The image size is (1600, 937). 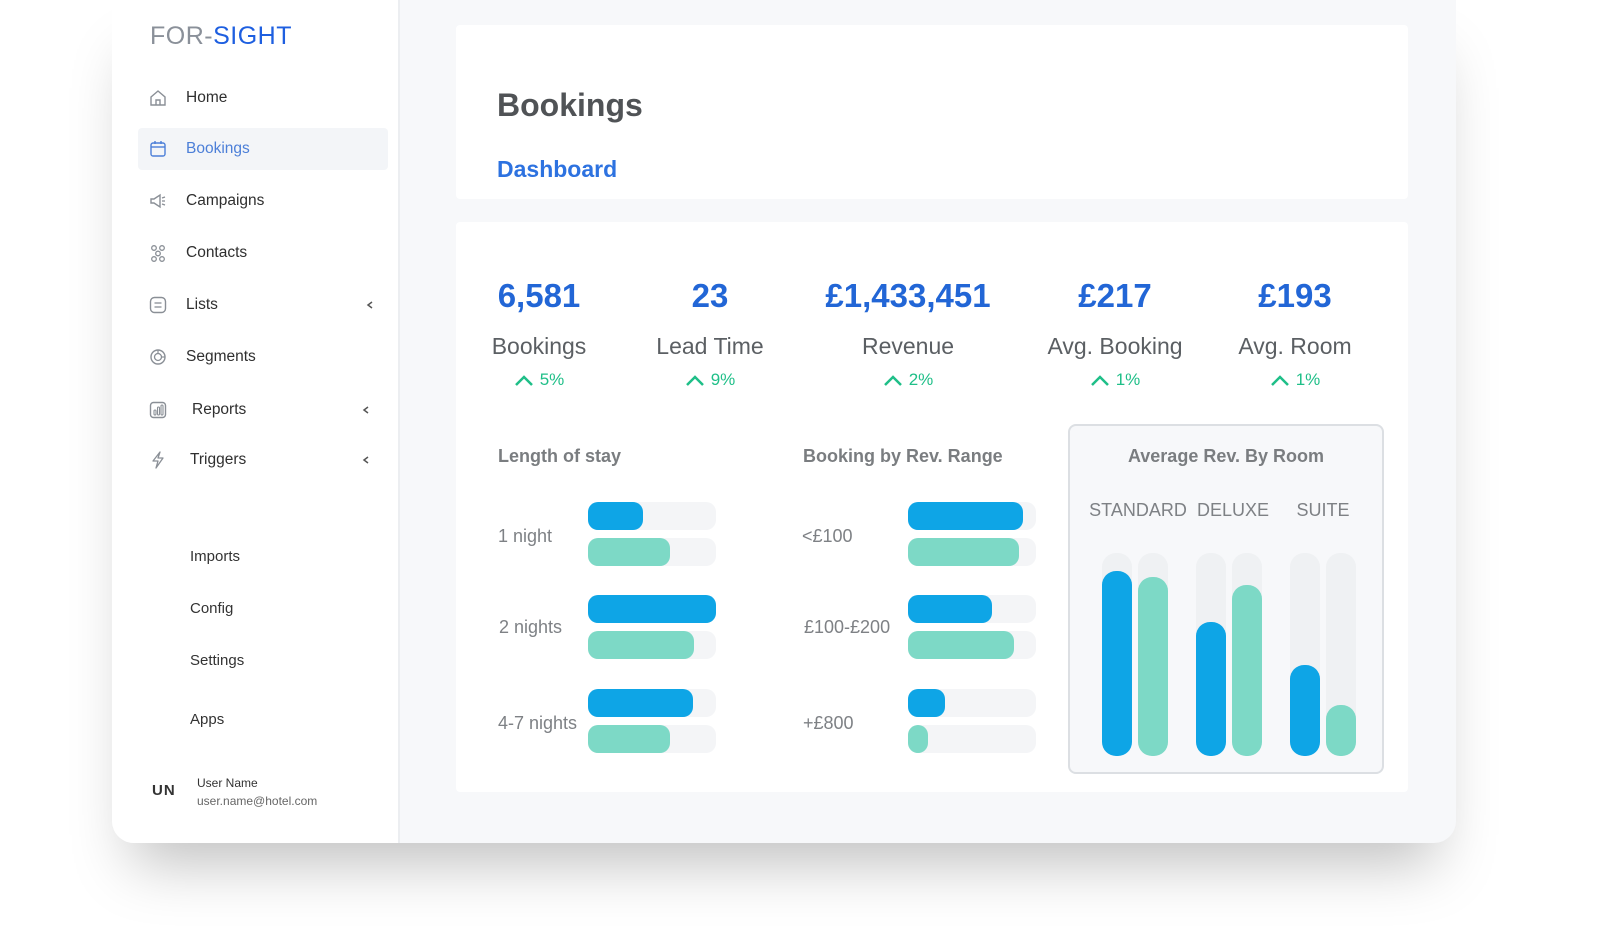 What do you see at coordinates (227, 783) in the screenshot?
I see `user-name: User Name` at bounding box center [227, 783].